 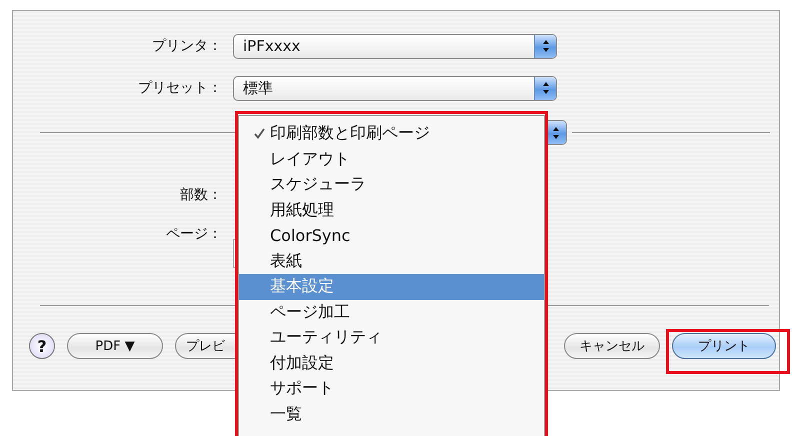 I want to click on dialog-button: キャンセル, so click(x=612, y=346).